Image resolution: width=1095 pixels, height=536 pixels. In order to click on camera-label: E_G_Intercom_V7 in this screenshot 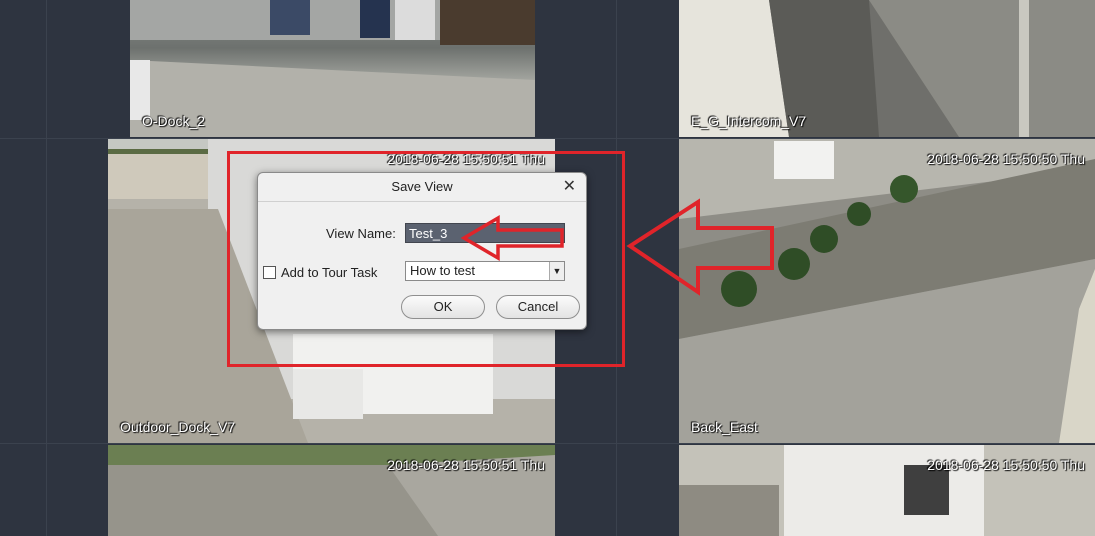, I will do `click(749, 121)`.